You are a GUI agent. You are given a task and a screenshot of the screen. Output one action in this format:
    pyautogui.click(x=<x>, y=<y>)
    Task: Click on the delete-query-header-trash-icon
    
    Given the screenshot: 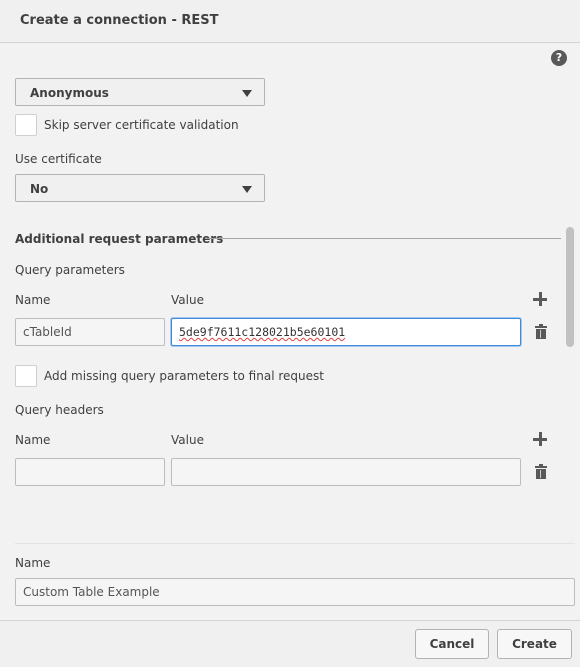 What is the action you would take?
    pyautogui.click(x=541, y=471)
    